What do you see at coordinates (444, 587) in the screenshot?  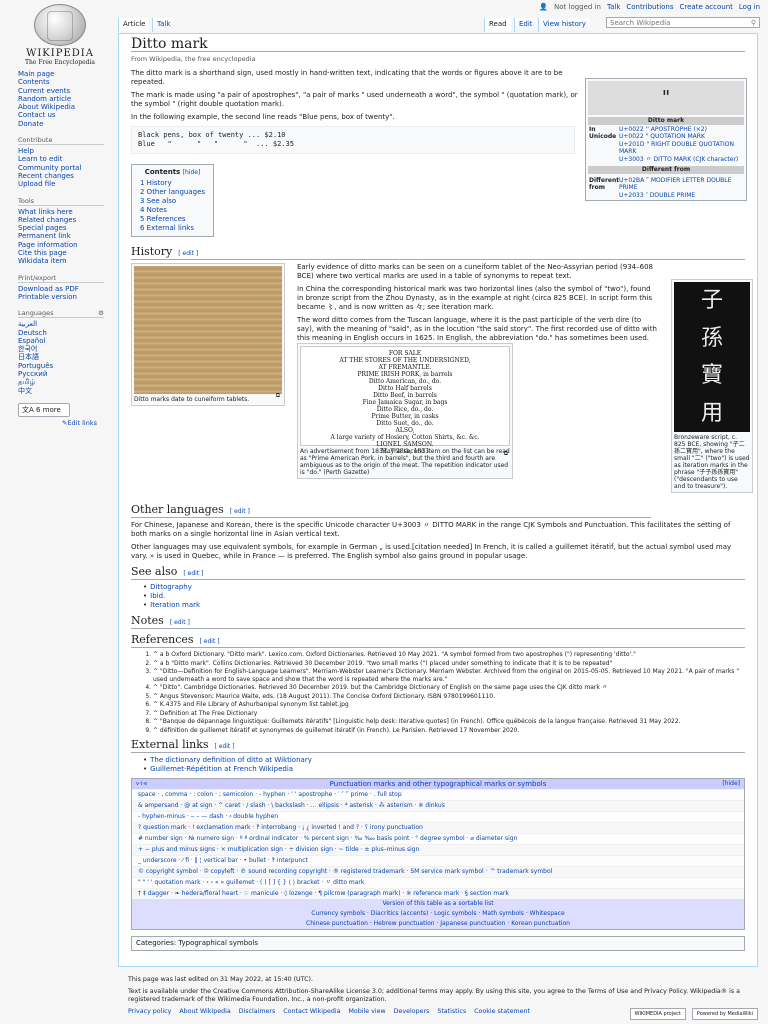 I see `see-also-item: Dittography` at bounding box center [444, 587].